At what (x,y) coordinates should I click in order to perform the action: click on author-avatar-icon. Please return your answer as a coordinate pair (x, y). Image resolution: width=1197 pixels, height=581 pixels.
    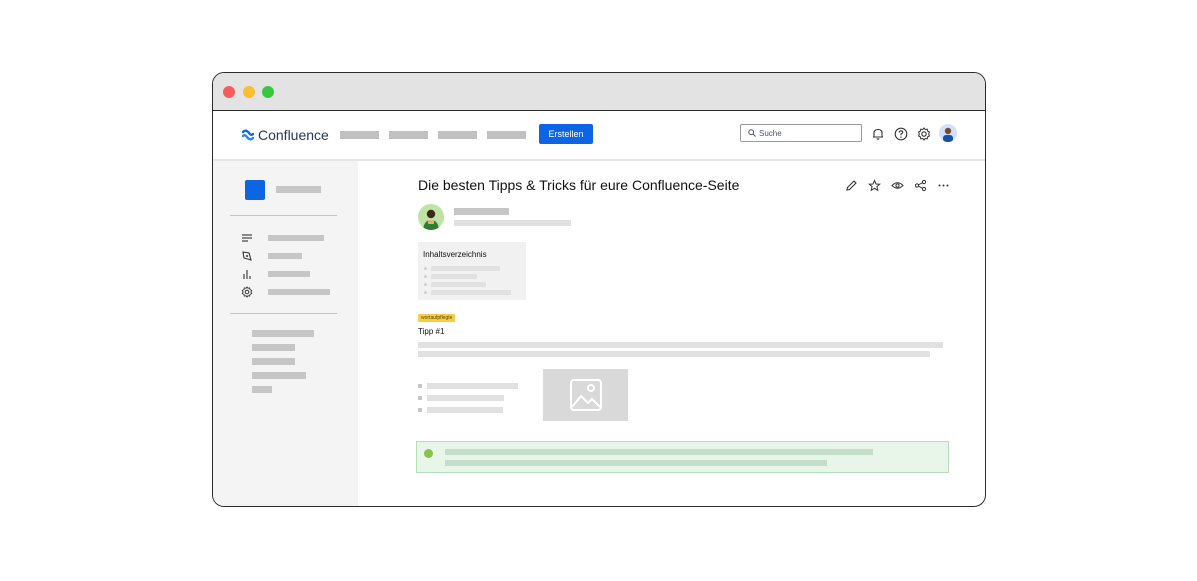
    Looking at the image, I should click on (431, 219).